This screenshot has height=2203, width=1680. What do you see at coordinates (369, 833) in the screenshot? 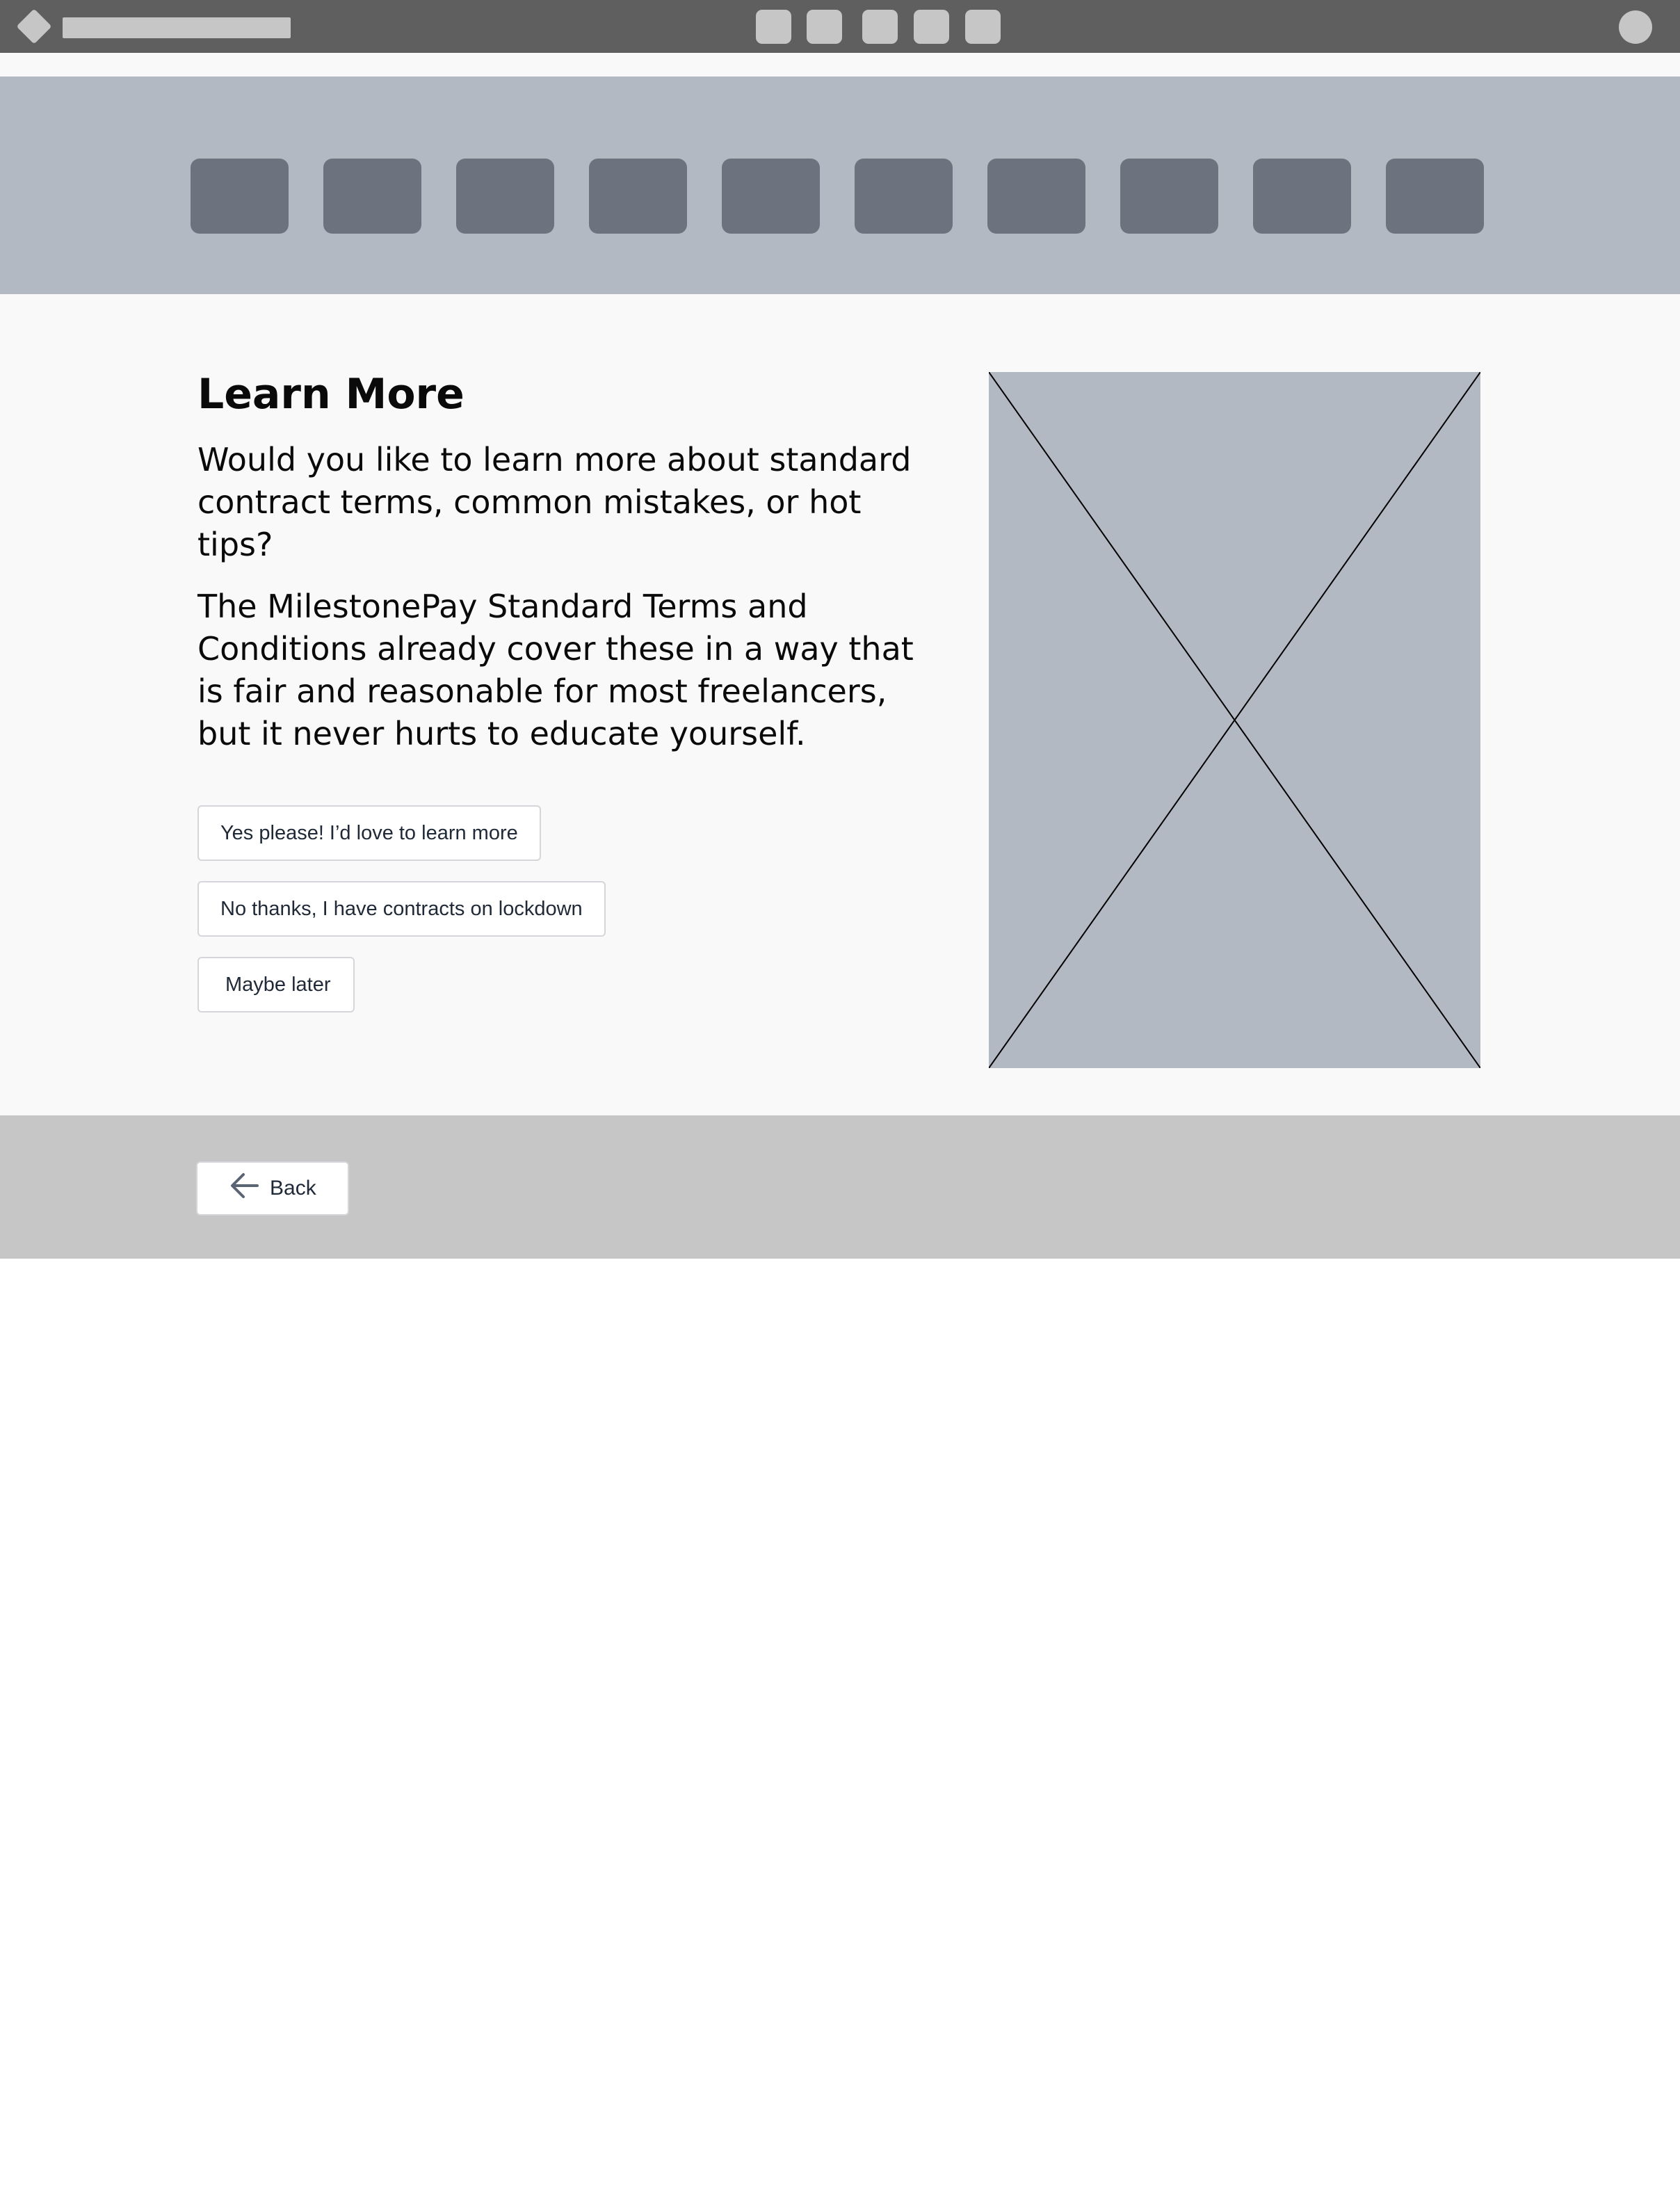
I see `learn-more-yes-button: Yes please! I’d love to learn more` at bounding box center [369, 833].